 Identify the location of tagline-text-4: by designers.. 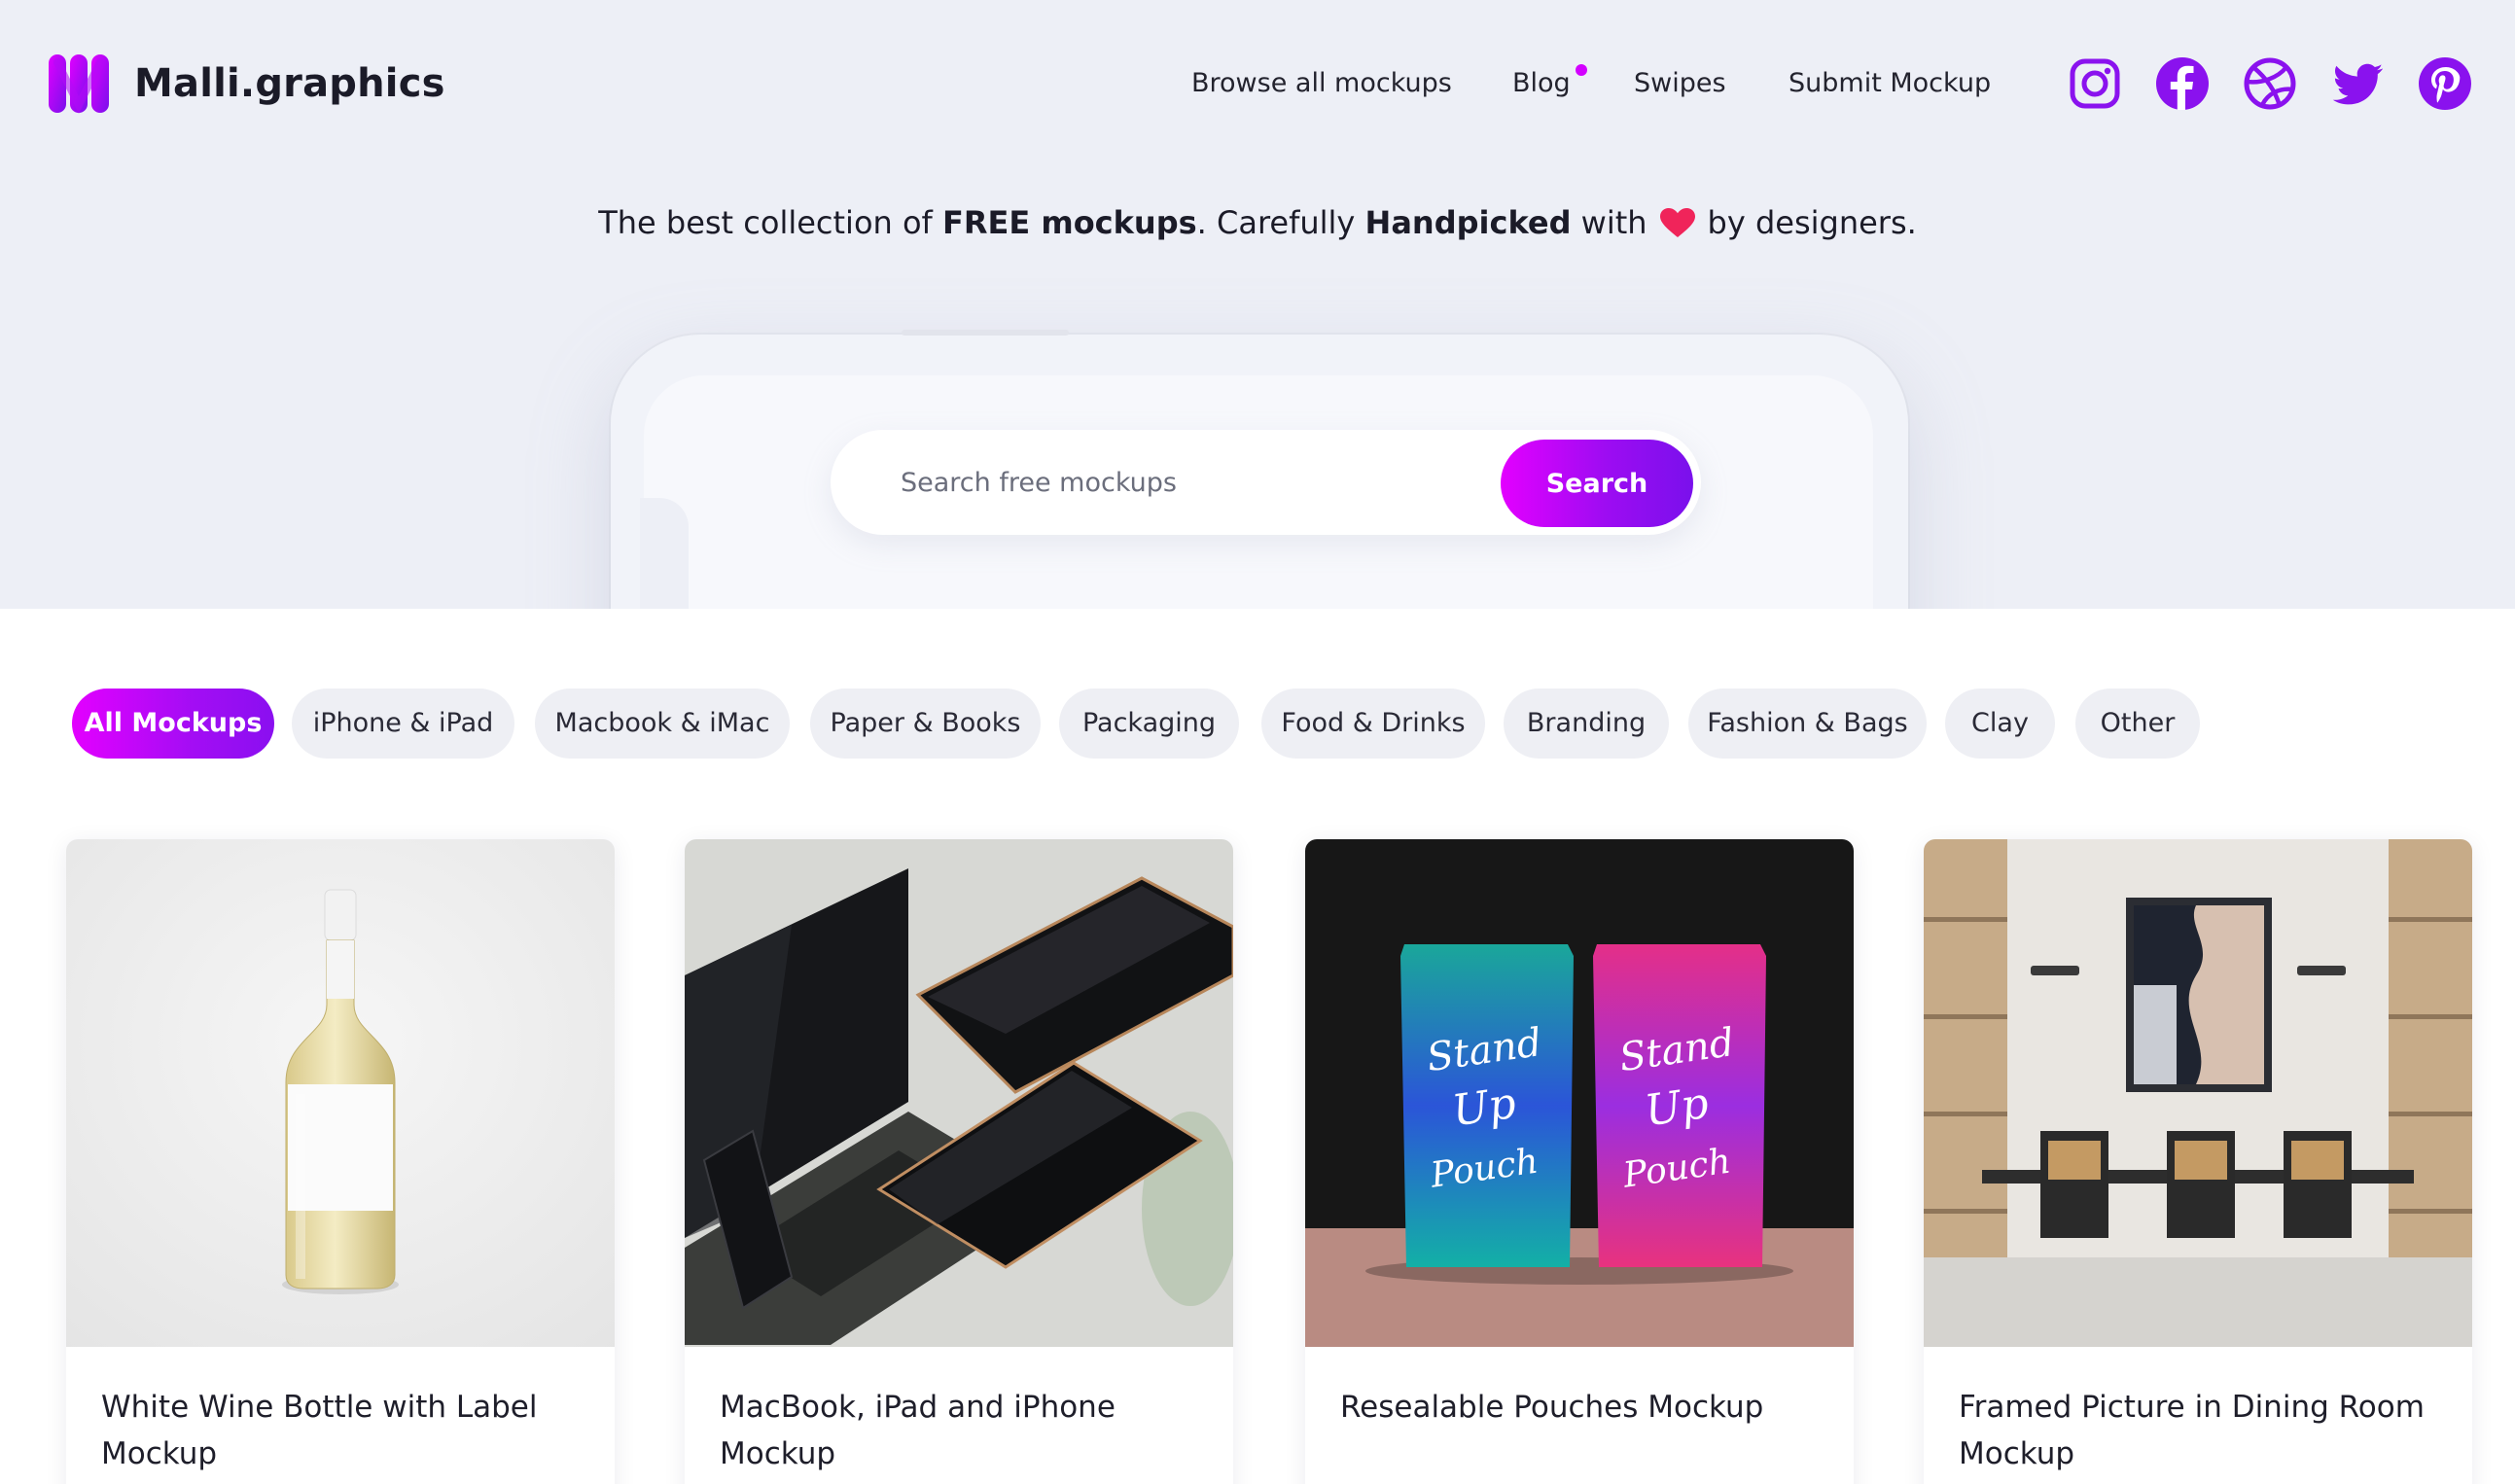
(1812, 223).